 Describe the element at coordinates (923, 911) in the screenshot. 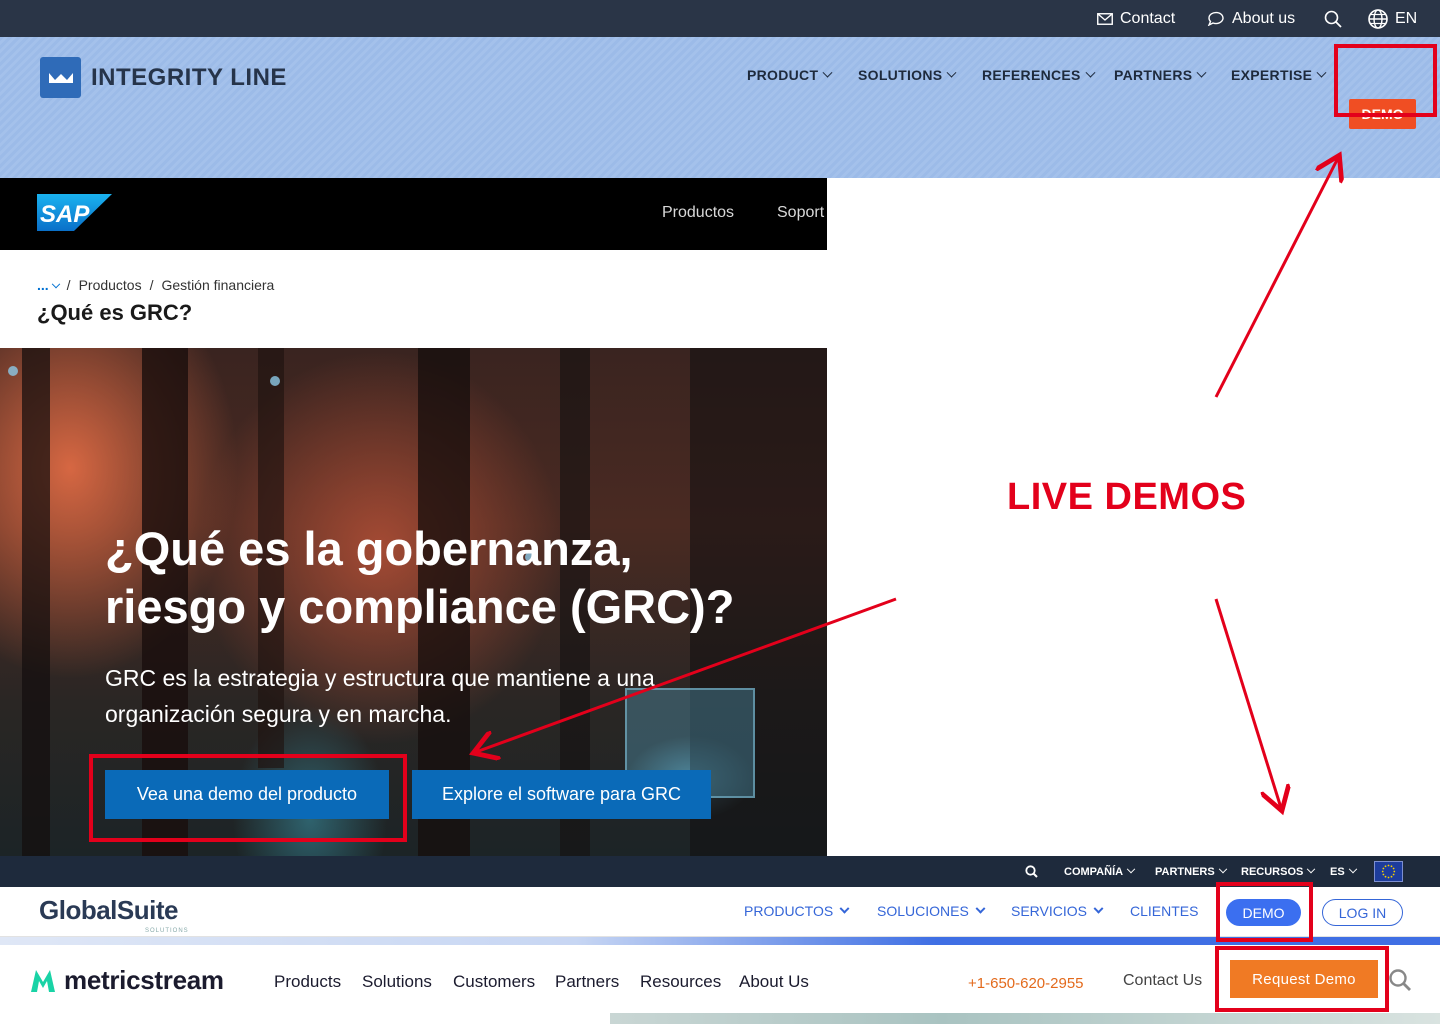

I see `gs-nav-soluciones-label: SOLUCIONES` at that location.